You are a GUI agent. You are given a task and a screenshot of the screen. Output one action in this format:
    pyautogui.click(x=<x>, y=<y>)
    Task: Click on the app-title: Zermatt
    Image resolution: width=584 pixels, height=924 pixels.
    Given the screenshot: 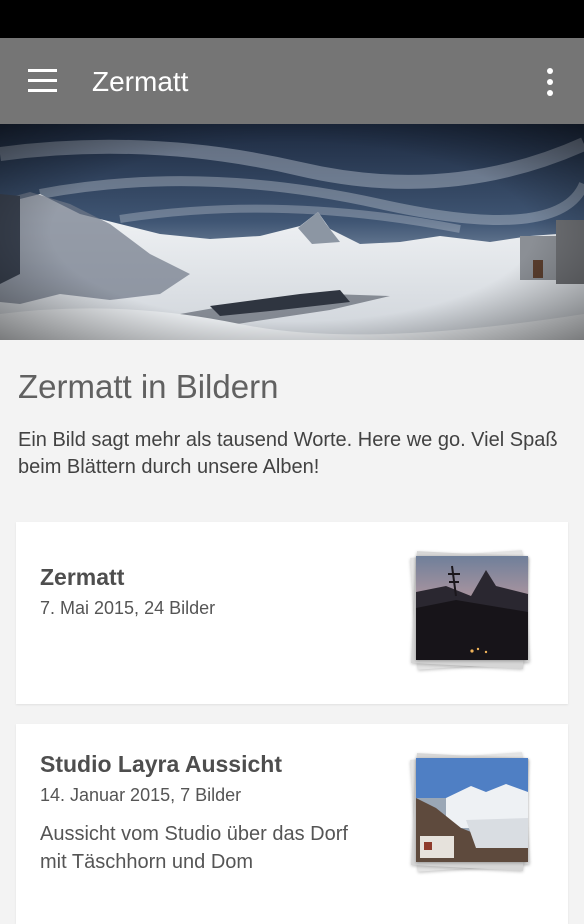 What is the action you would take?
    pyautogui.click(x=140, y=81)
    